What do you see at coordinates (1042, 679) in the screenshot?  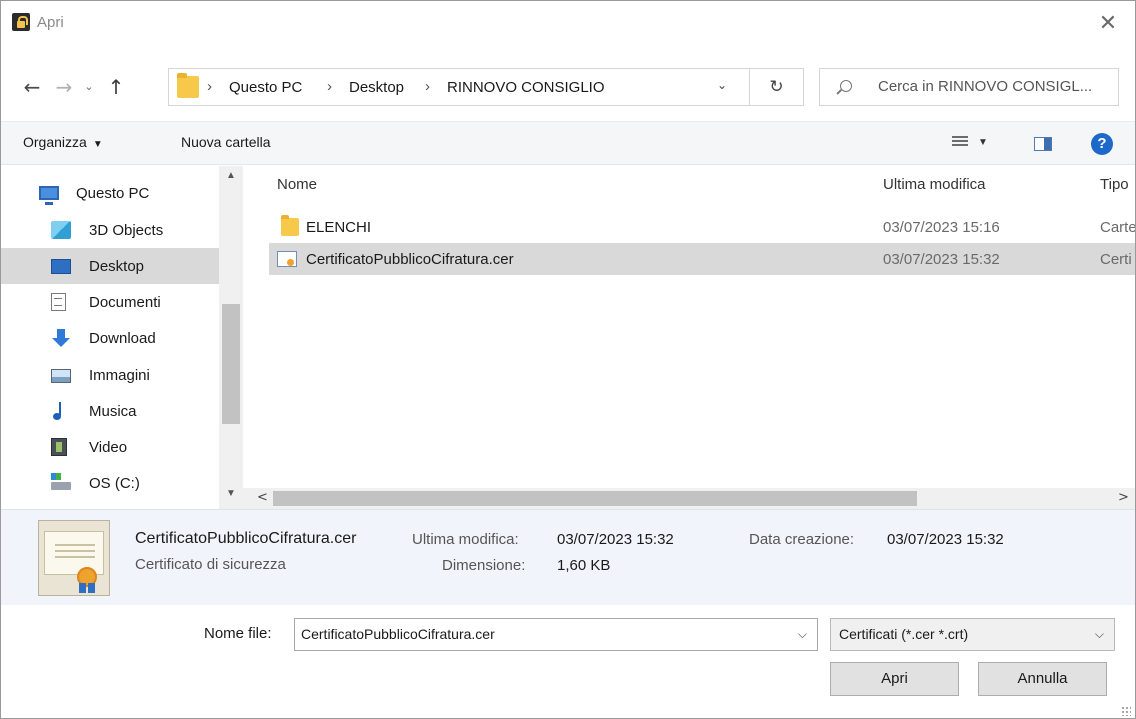 I see `cancel-button: Annulla` at bounding box center [1042, 679].